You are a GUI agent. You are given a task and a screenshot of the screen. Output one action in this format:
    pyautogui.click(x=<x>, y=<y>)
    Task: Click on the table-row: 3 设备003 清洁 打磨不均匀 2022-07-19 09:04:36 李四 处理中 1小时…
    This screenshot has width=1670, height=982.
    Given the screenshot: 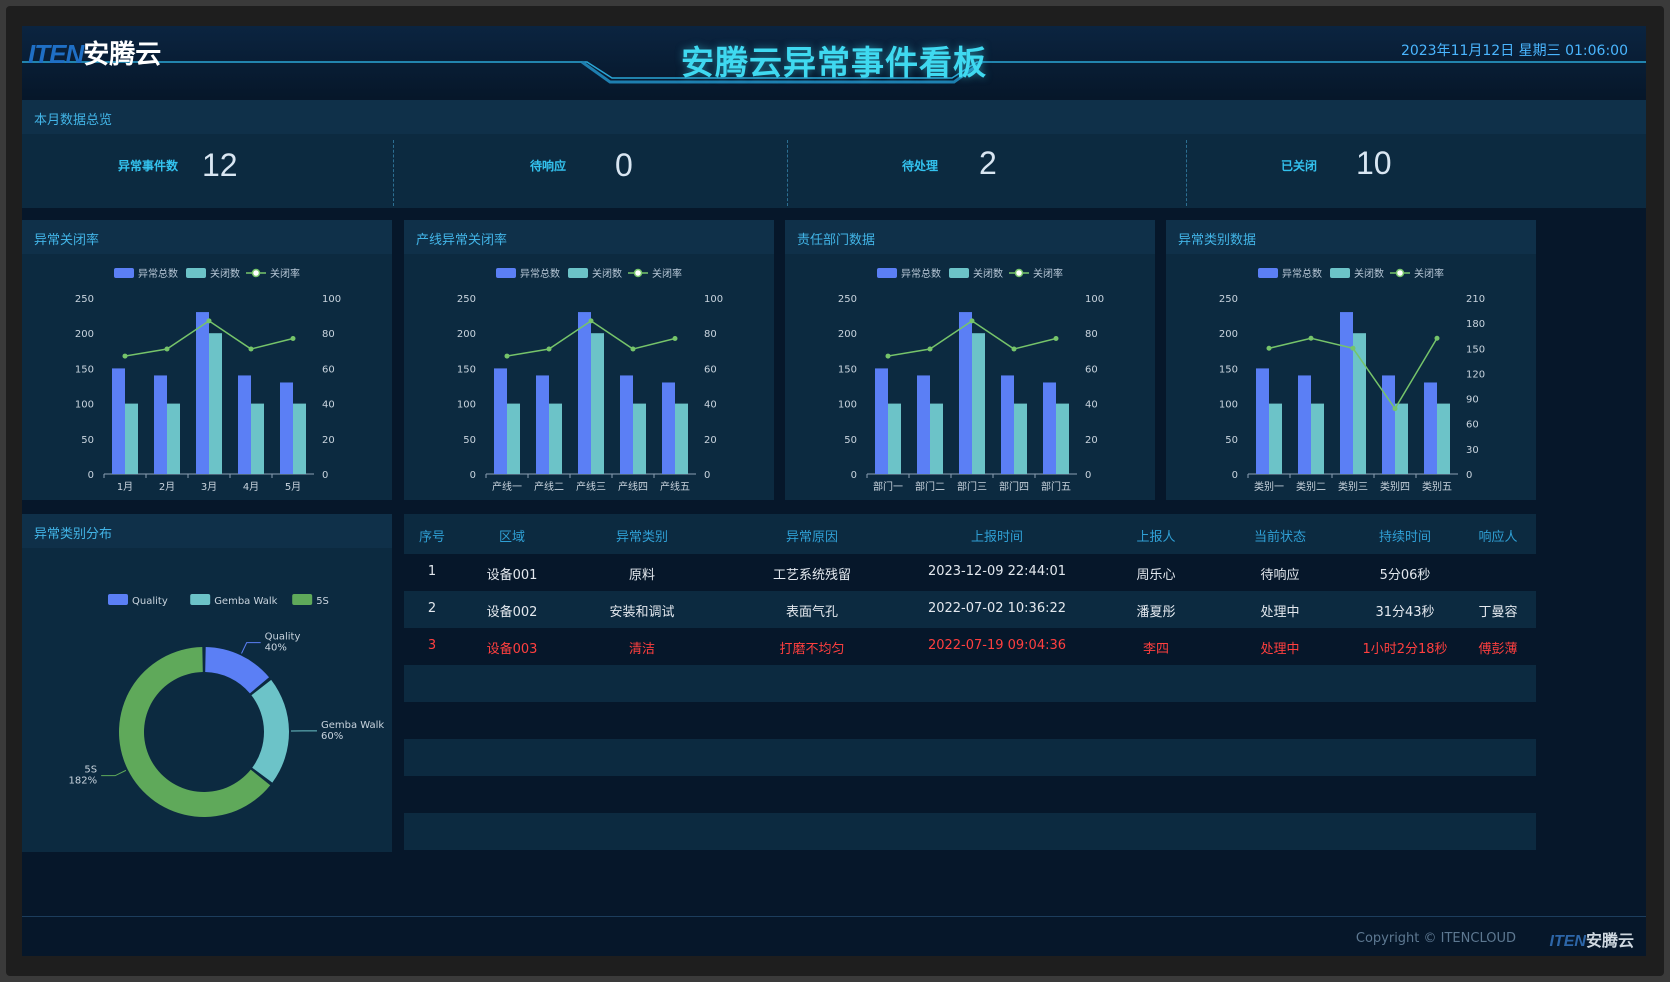 What is the action you would take?
    pyautogui.click(x=970, y=646)
    